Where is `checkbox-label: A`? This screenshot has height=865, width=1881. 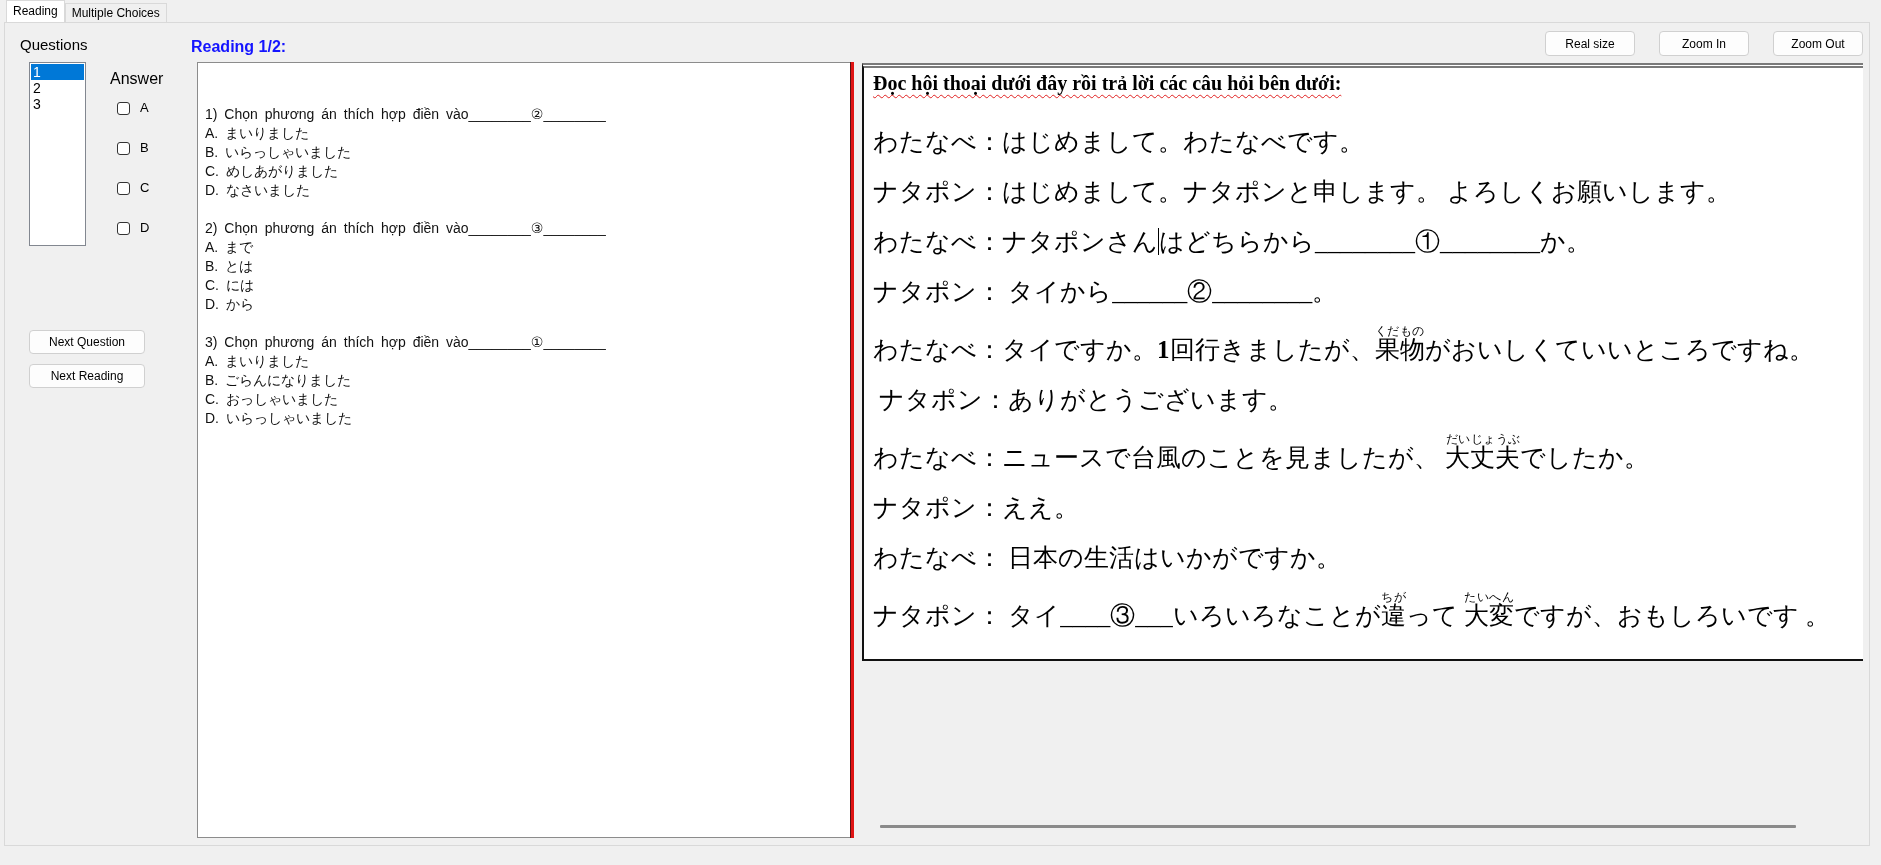 checkbox-label: A is located at coordinates (144, 108).